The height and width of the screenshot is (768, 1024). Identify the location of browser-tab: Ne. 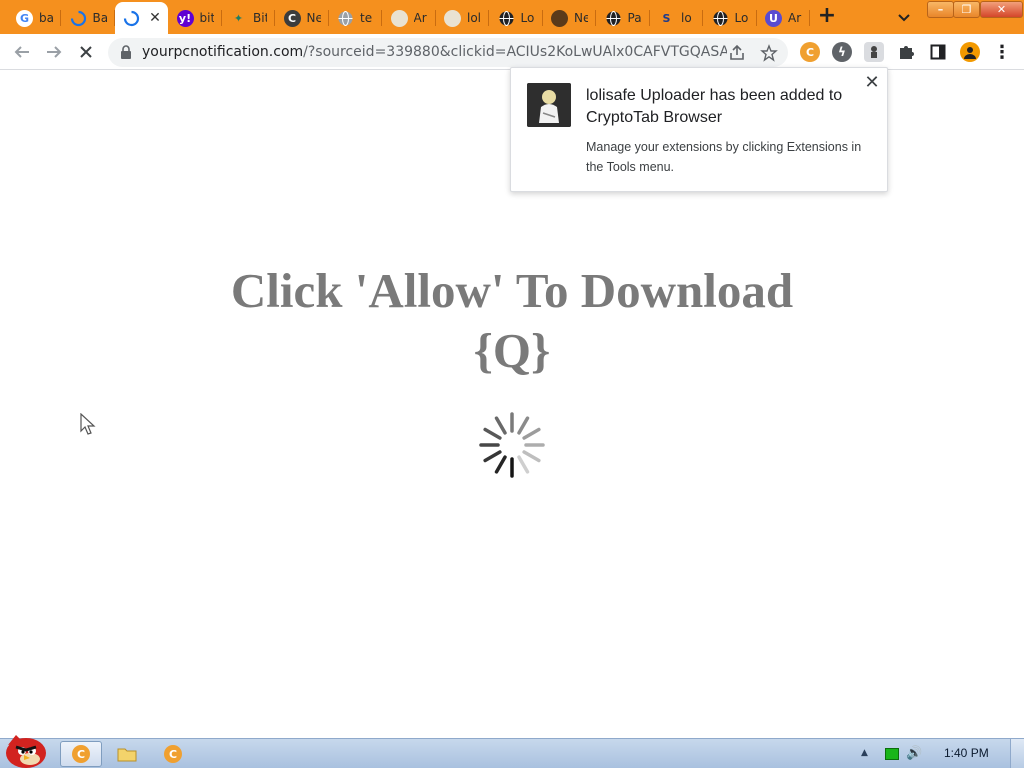
(569, 18).